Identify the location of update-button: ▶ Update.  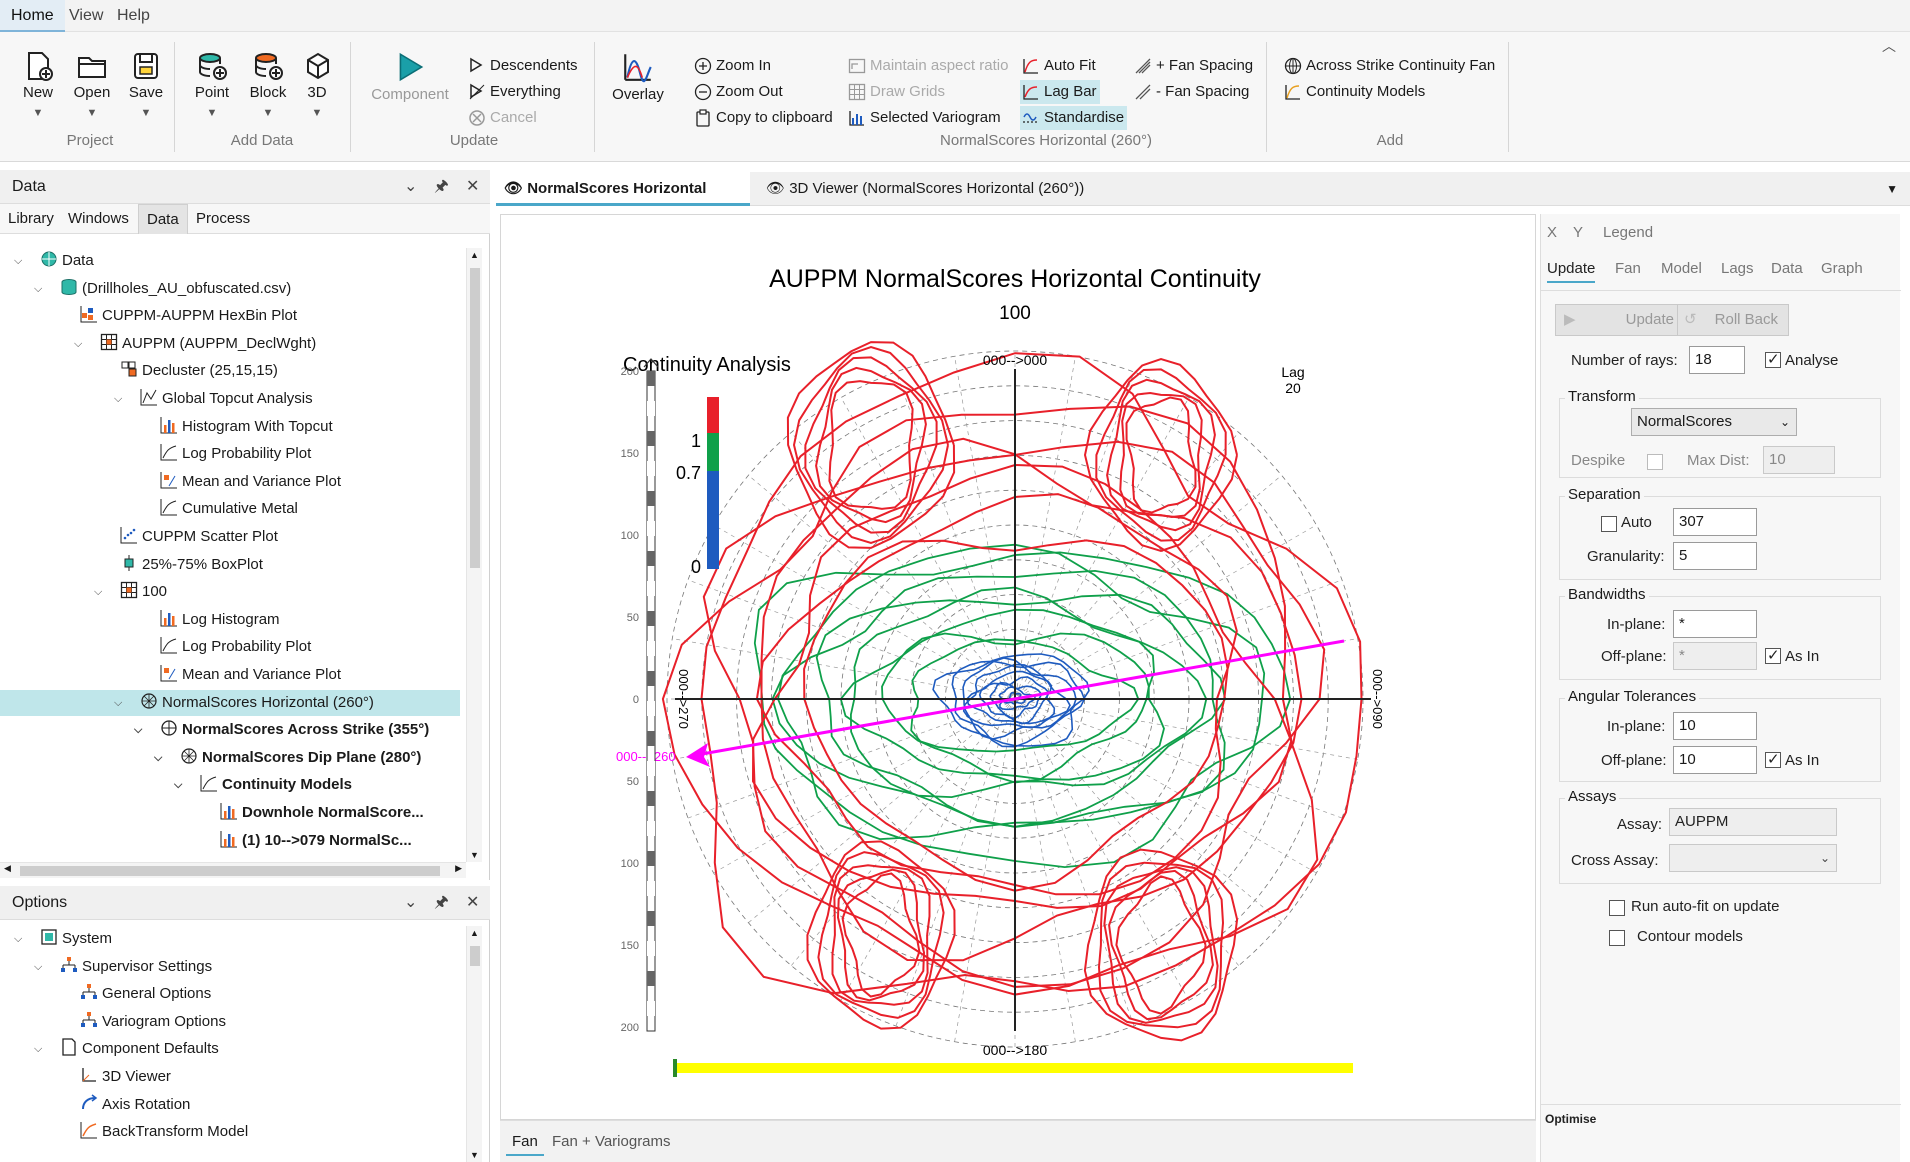
(1620, 320).